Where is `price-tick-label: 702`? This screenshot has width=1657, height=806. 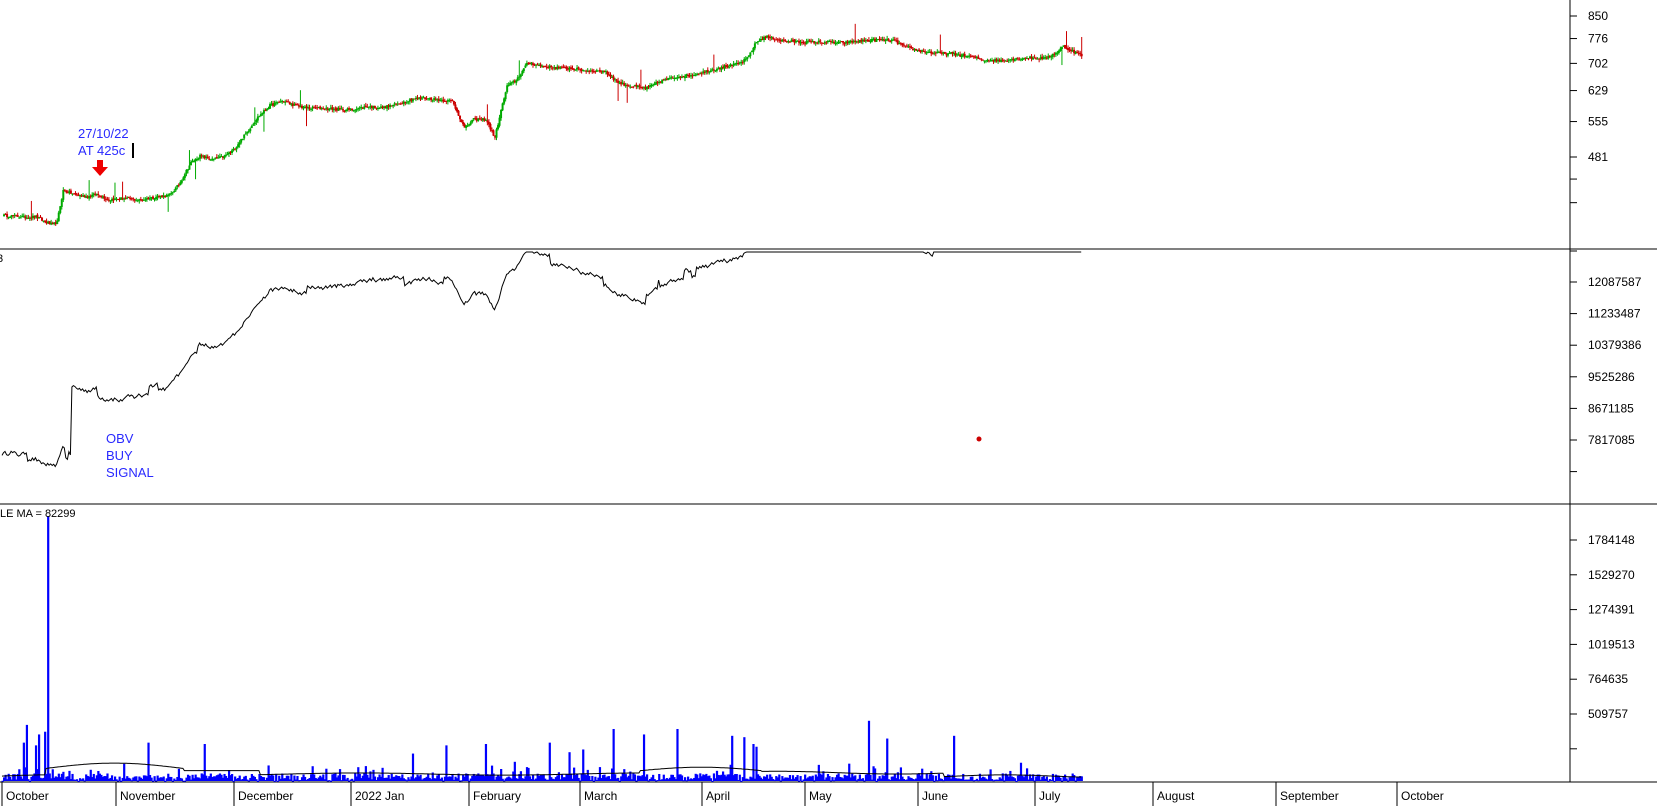
price-tick-label: 702 is located at coordinates (1598, 63).